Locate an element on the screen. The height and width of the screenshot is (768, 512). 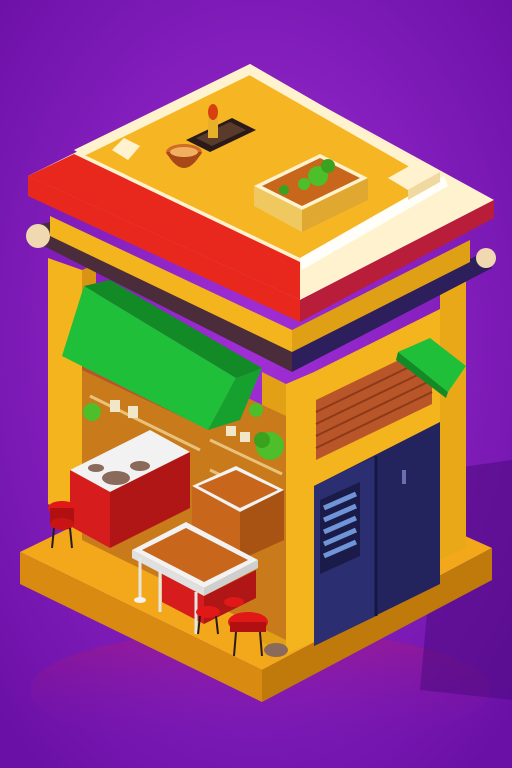
stool-front-b is located at coordinates (234, 602).